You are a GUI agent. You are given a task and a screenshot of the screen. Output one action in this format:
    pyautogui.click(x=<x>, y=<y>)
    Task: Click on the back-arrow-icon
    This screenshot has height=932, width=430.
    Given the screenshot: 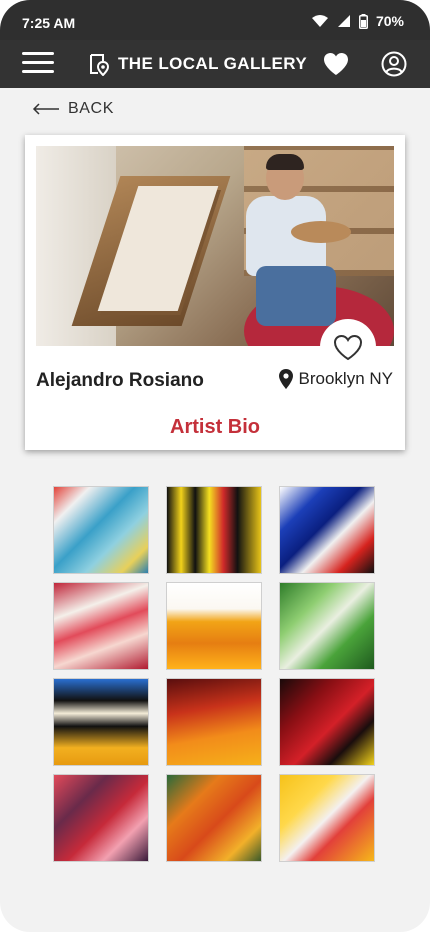 What is the action you would take?
    pyautogui.click(x=45, y=109)
    